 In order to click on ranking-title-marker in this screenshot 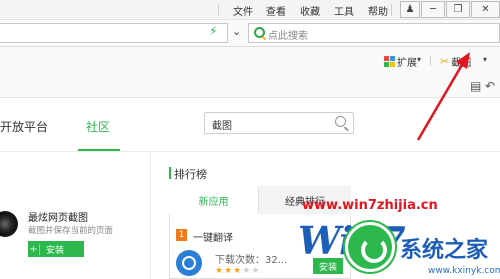, I will do `click(170, 173)`.